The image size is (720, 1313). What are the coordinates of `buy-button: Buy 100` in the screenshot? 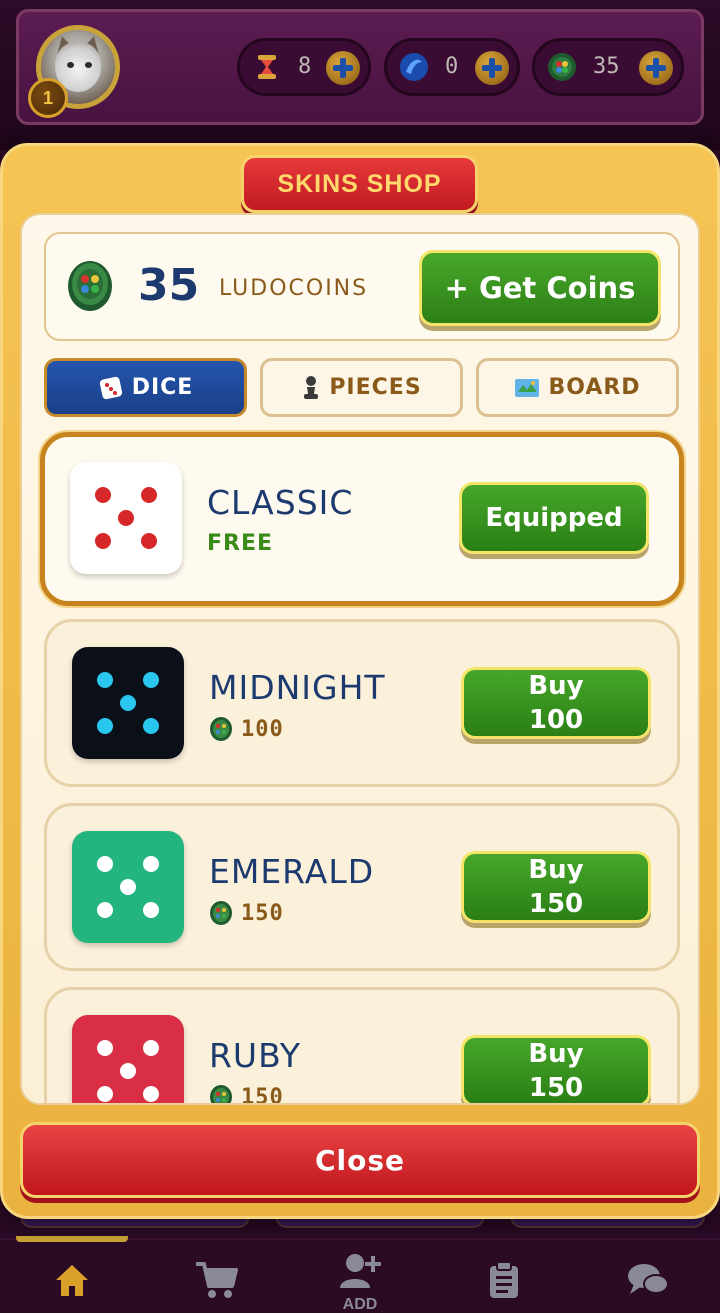 It's located at (556, 703).